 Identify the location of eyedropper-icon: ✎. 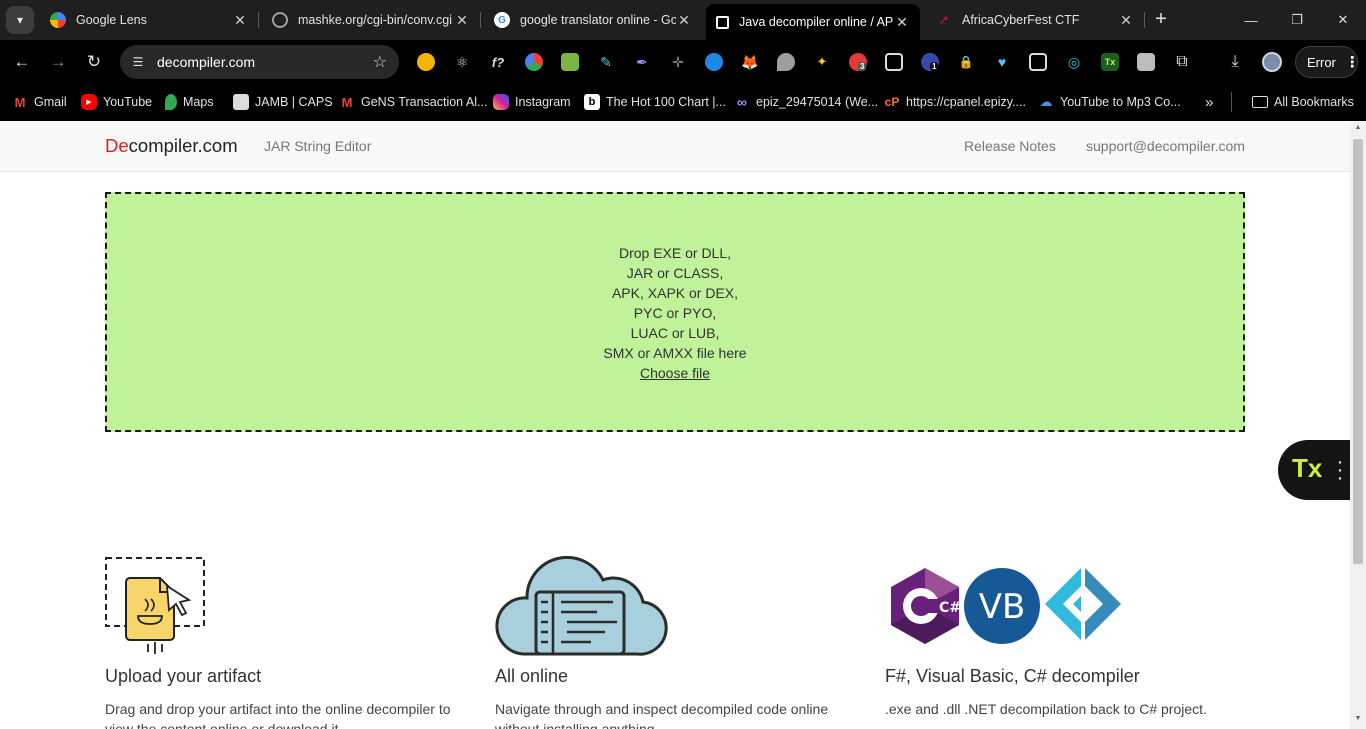
(606, 62).